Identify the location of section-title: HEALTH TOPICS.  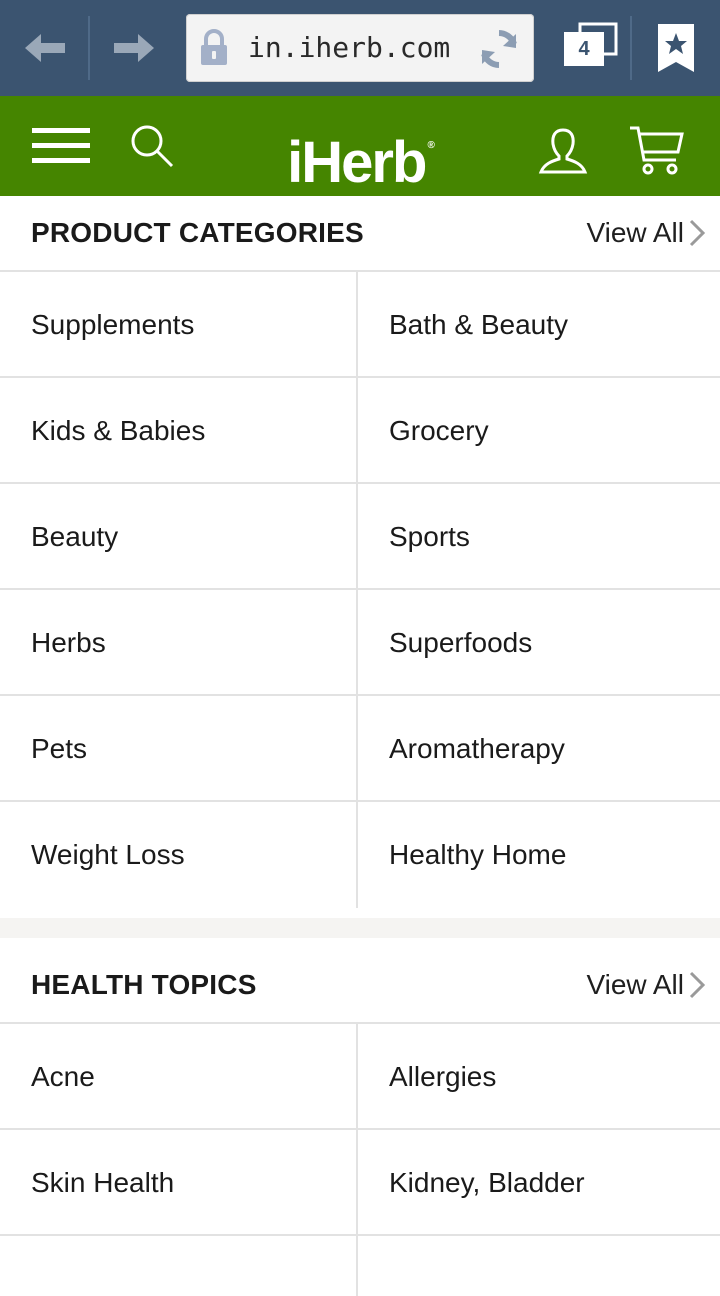
(144, 984).